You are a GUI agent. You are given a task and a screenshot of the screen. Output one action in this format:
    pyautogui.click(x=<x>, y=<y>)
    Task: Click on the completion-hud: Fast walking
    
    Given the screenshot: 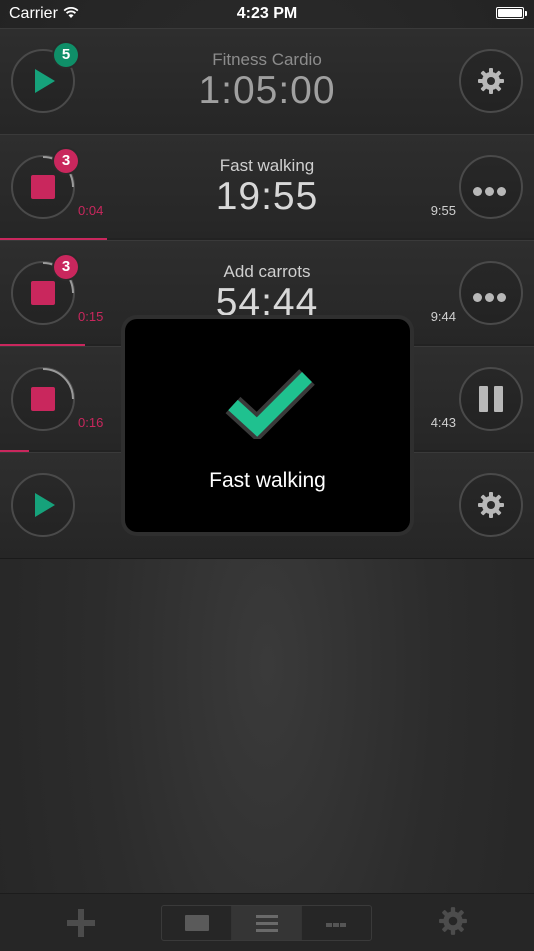 What is the action you would take?
    pyautogui.click(x=267, y=425)
    